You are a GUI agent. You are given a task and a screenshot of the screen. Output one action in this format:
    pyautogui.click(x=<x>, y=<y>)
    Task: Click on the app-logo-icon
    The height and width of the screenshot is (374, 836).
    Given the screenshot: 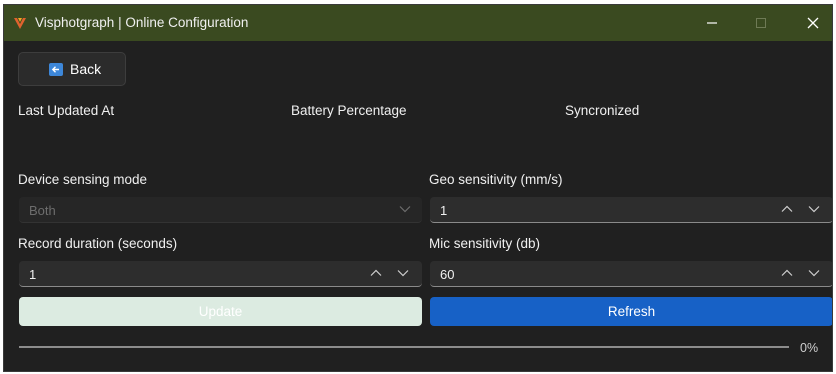 What is the action you would take?
    pyautogui.click(x=20, y=23)
    